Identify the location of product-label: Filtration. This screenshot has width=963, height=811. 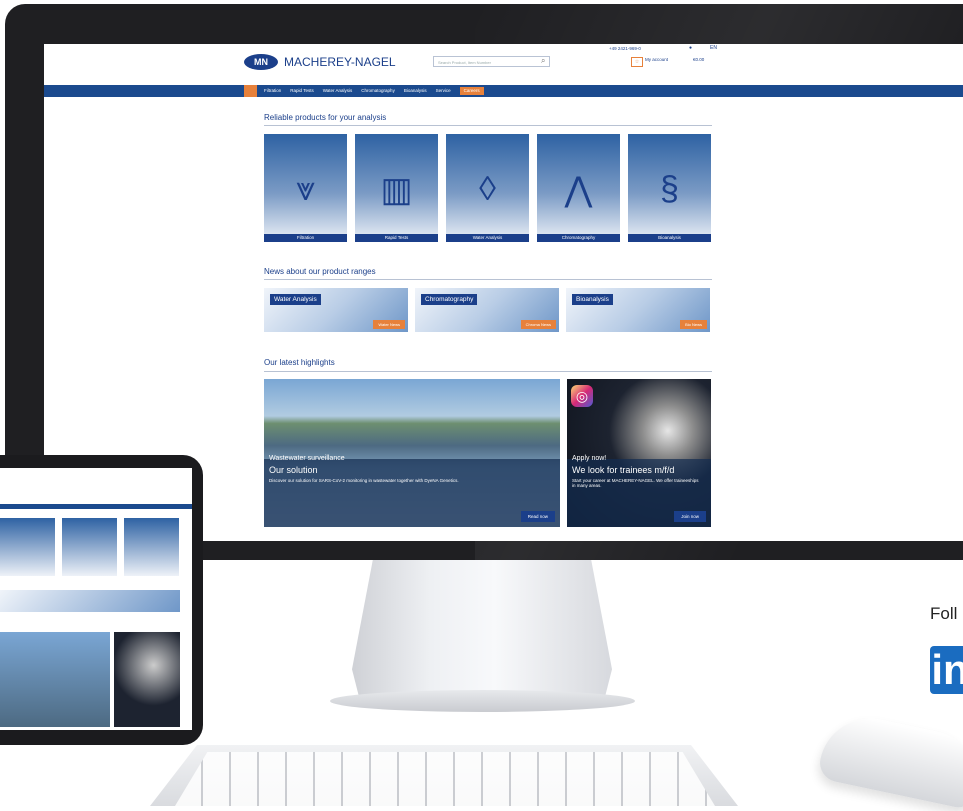
(305, 238).